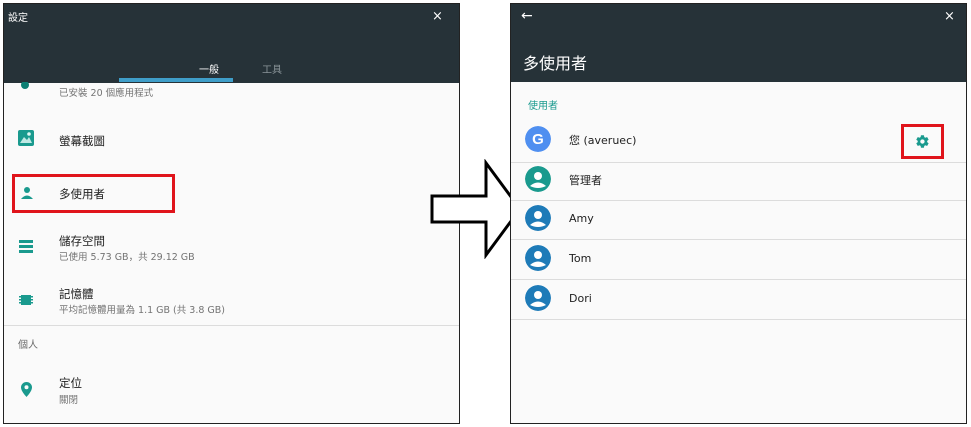 The width and height of the screenshot is (971, 427). I want to click on location-pin-icon, so click(26, 389).